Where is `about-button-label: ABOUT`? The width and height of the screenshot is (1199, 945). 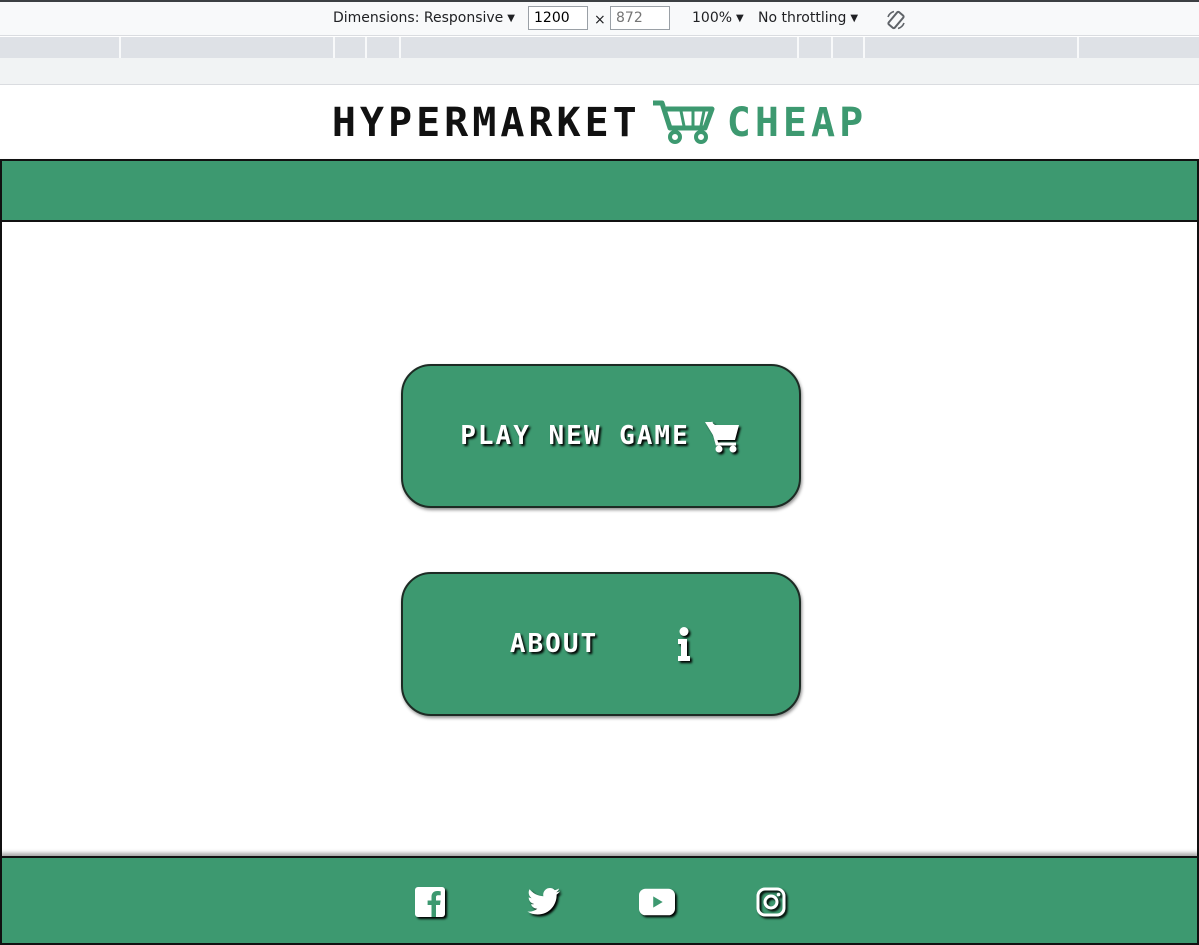 about-button-label: ABOUT is located at coordinates (554, 644).